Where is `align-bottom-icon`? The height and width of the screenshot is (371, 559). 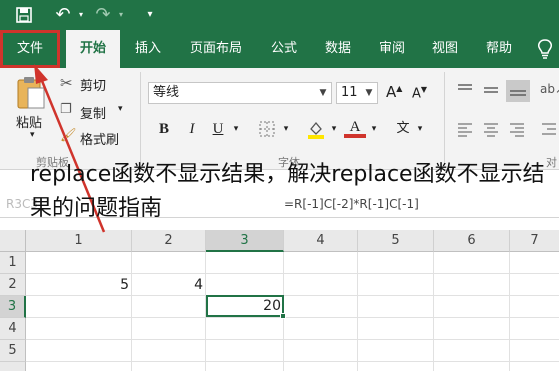 align-bottom-icon is located at coordinates (518, 91).